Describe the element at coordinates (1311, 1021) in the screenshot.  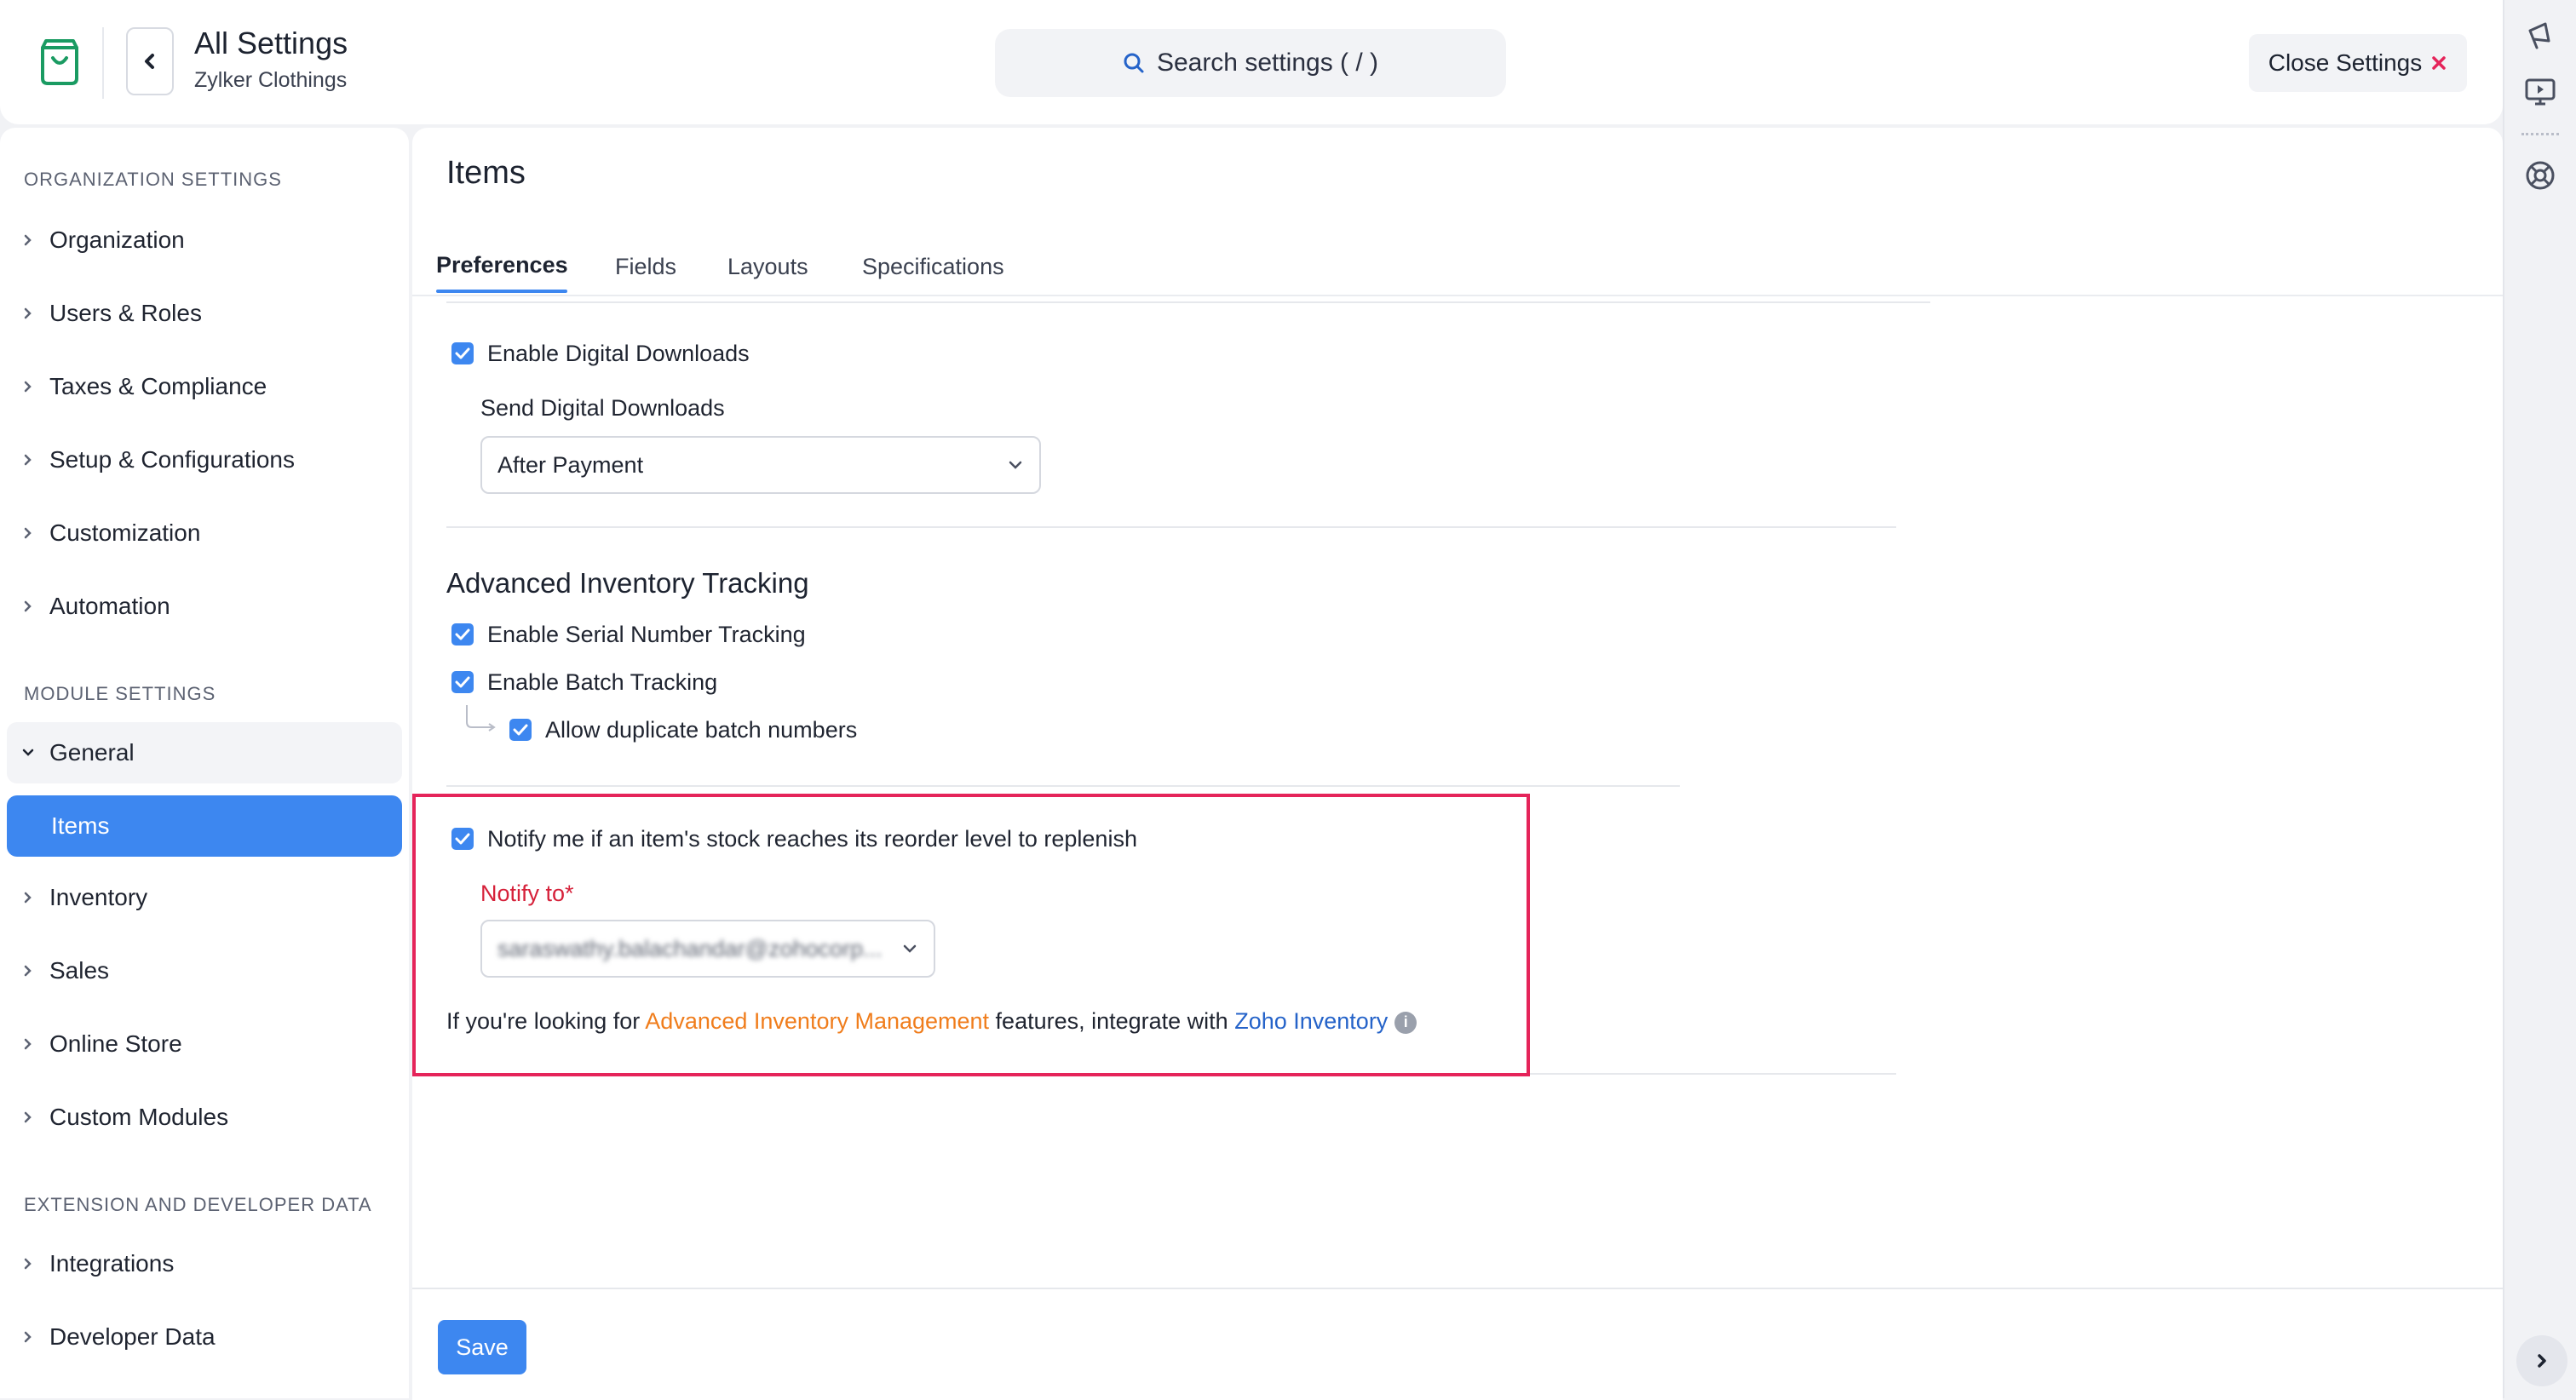
I see `zoho-inventory-link: Zoho Inventory` at that location.